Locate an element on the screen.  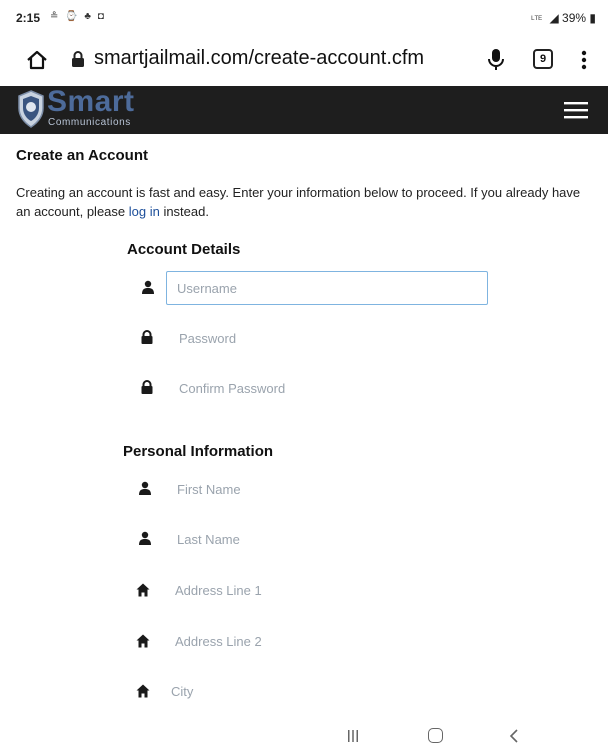
microphone-icon is located at coordinates (496, 60).